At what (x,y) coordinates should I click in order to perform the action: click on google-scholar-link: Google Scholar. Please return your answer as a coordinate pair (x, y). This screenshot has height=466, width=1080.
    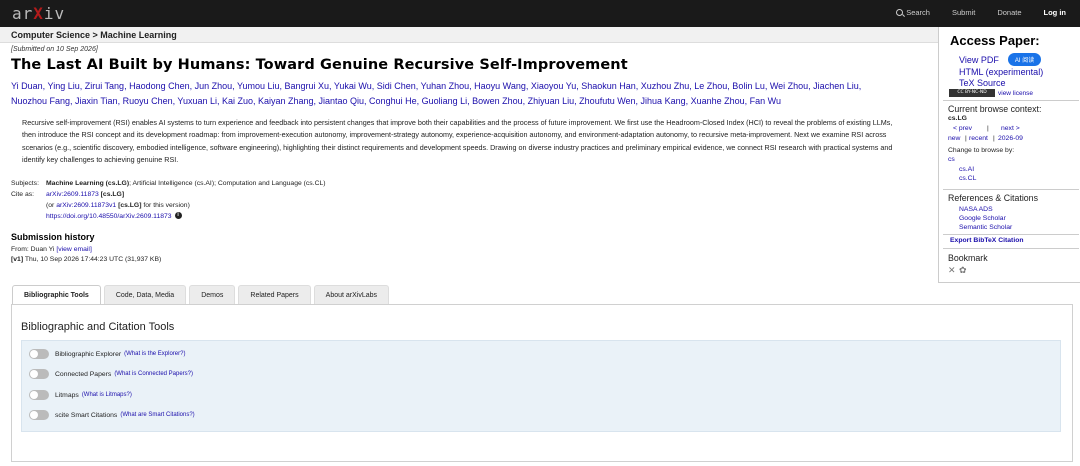
    Looking at the image, I should click on (982, 218).